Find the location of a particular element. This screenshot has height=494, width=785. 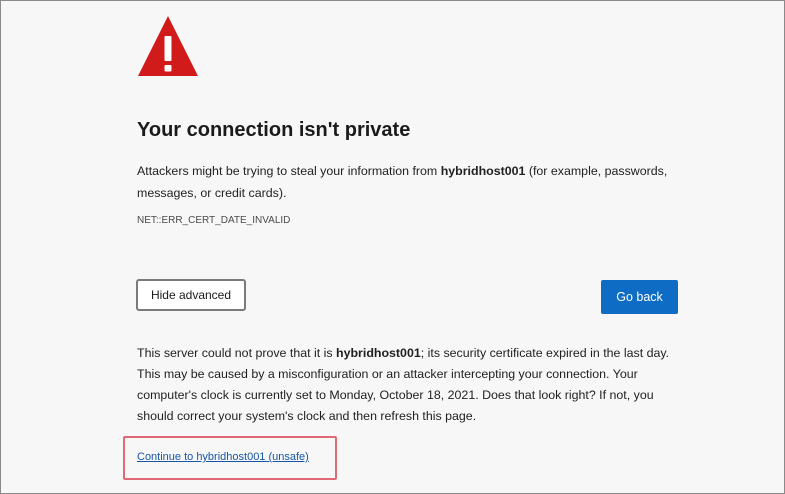

hide-advanced-button: Hide advanced is located at coordinates (191, 295).